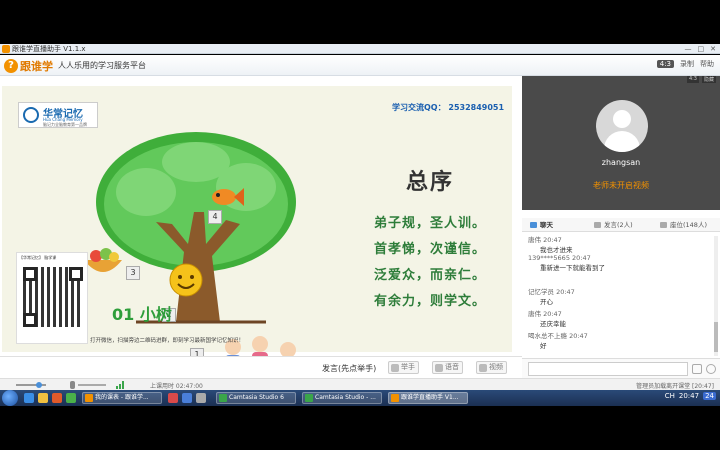 The height and width of the screenshot is (450, 720). I want to click on volume-knob-icon, so click(39, 385).